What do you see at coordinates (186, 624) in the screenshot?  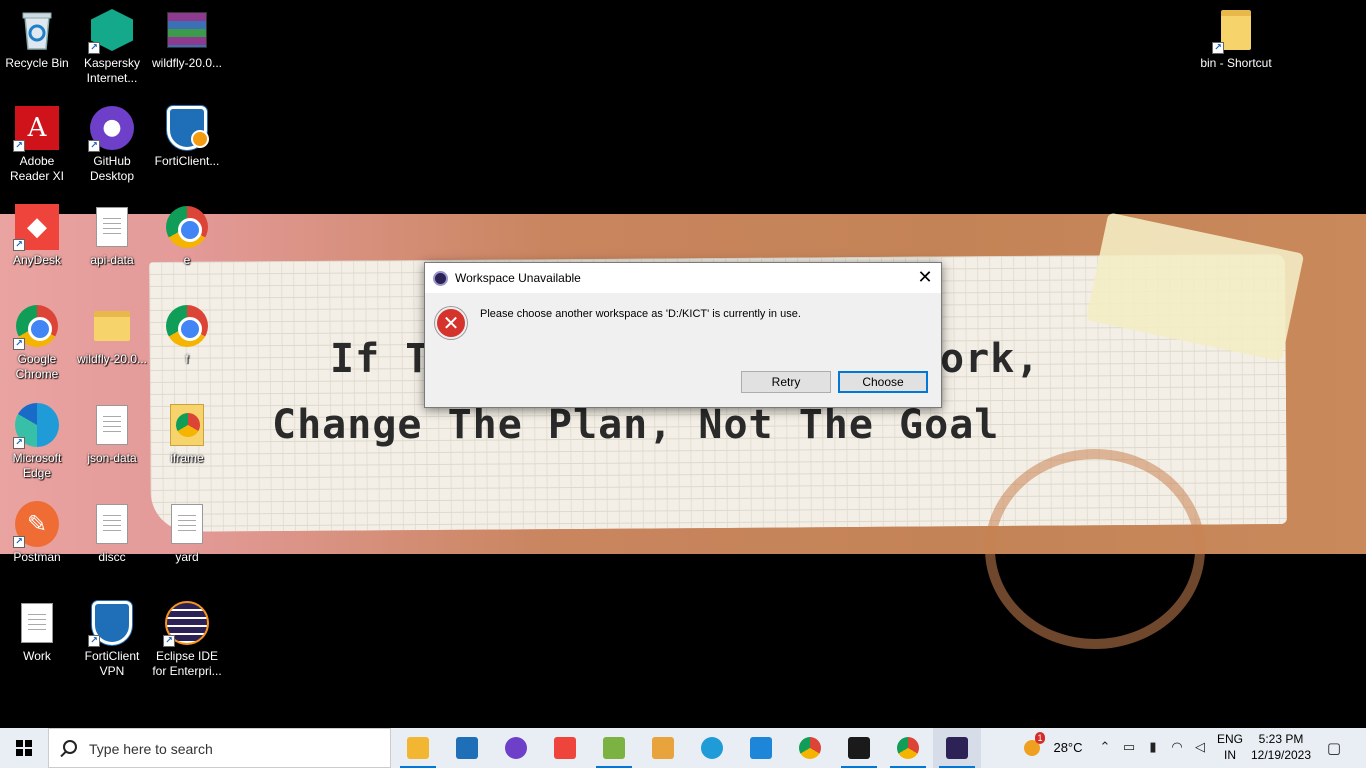 I see `eclipse-icon: ↗` at bounding box center [186, 624].